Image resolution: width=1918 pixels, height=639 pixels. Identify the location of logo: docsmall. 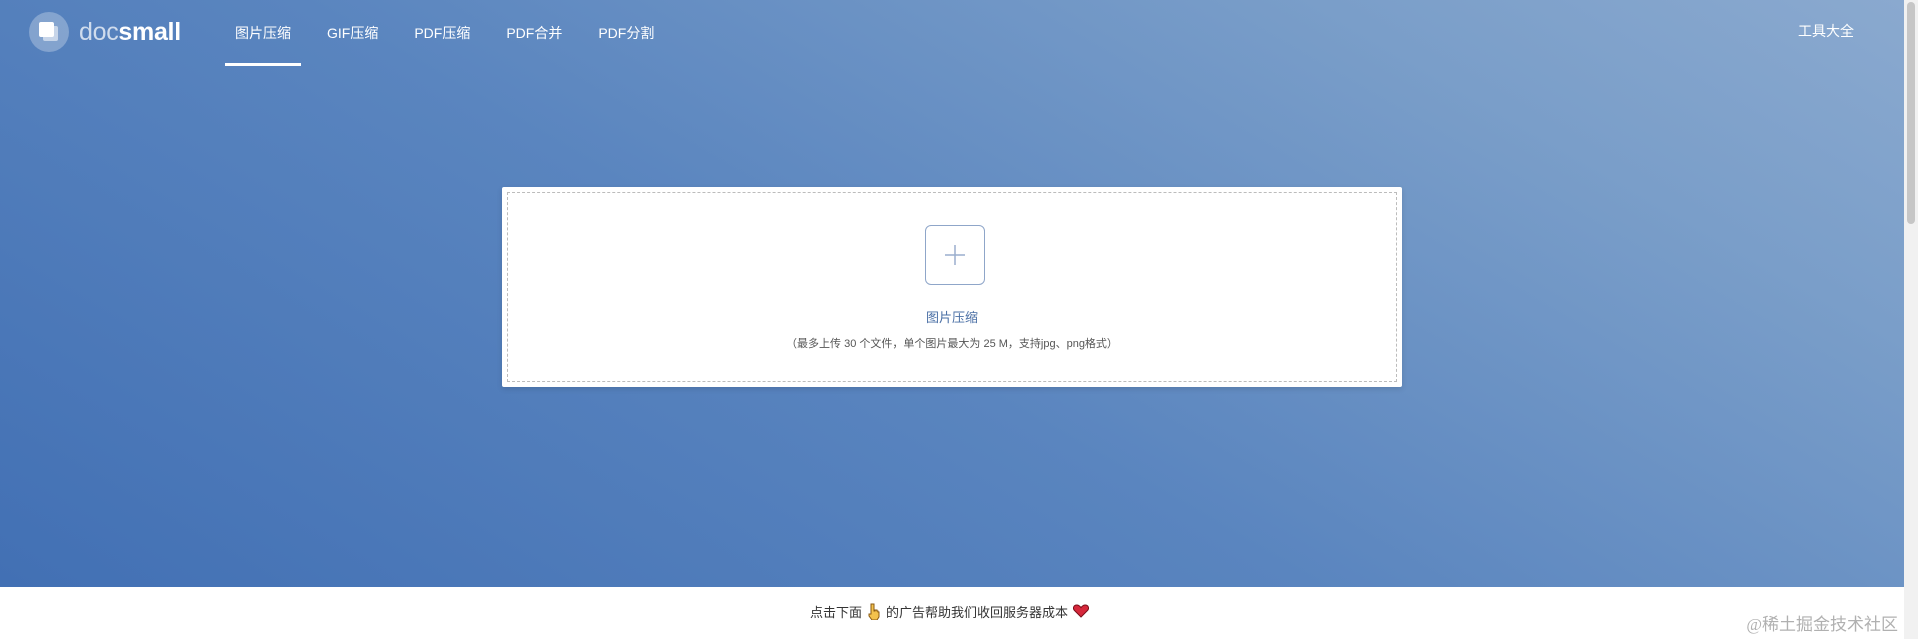
(105, 32).